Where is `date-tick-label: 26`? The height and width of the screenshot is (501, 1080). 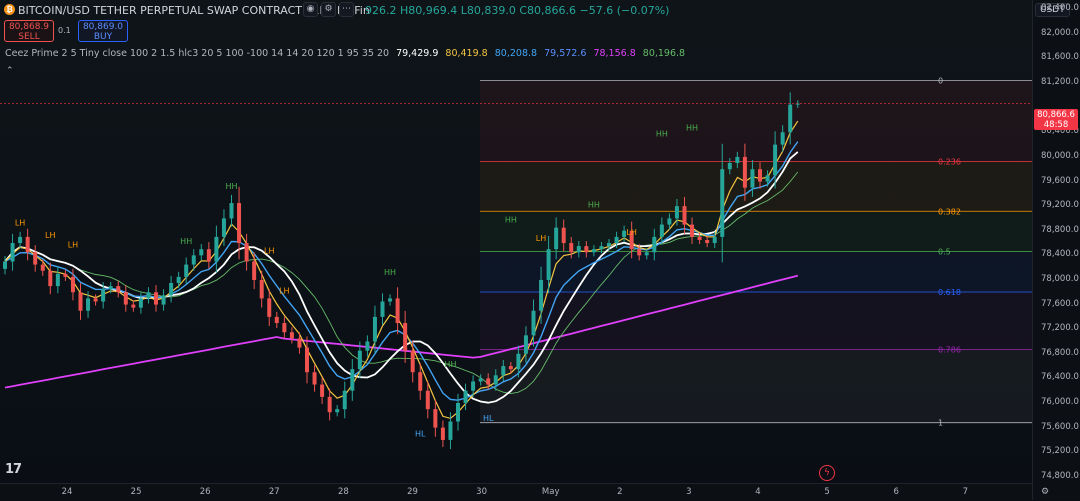
date-tick-label: 26 is located at coordinates (205, 492).